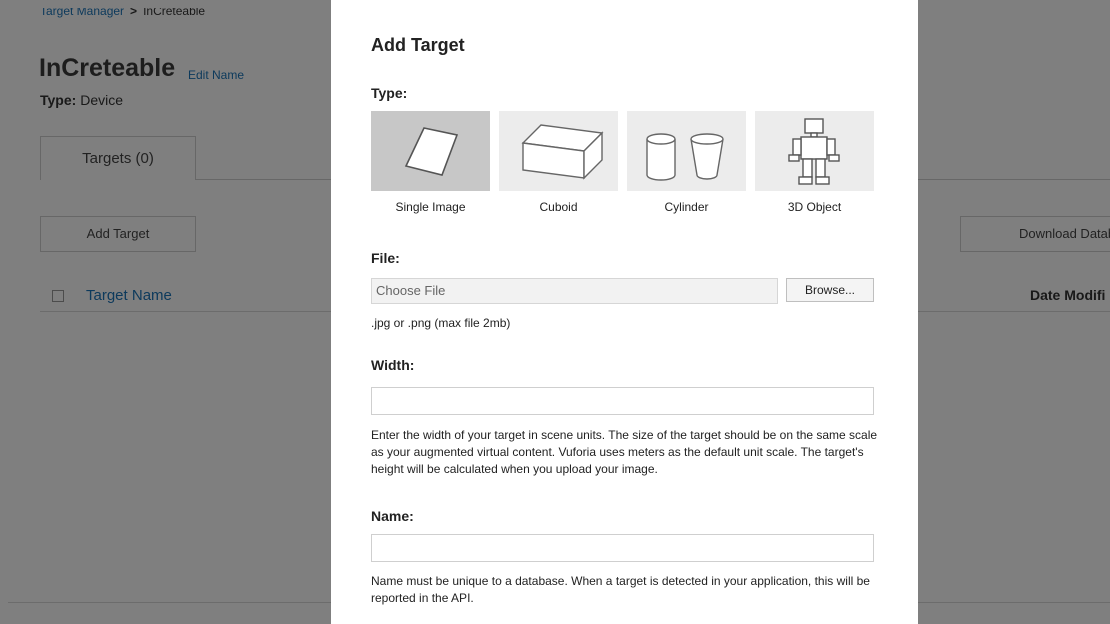 This screenshot has width=1110, height=624. I want to click on 3d-object-icon, so click(814, 151).